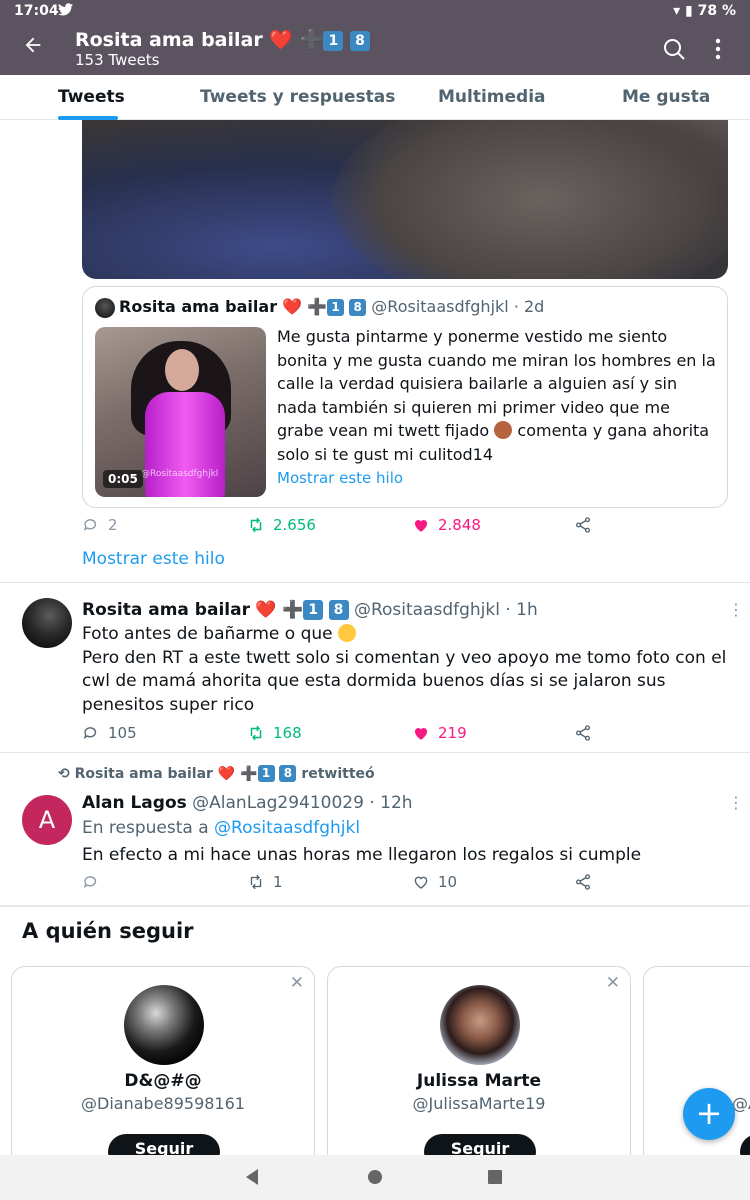  Describe the element at coordinates (287, 828) in the screenshot. I see `reply-handle-link: @Rositaasdfghjkl` at that location.